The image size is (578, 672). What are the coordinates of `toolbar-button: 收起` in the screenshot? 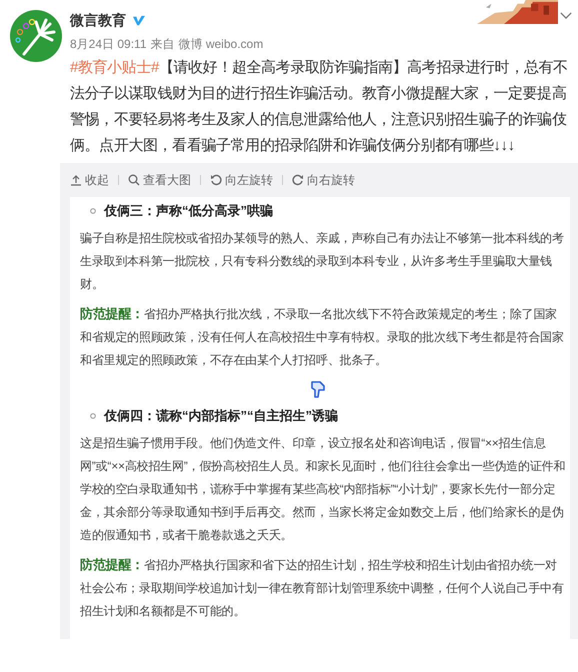 It's located at (89, 180).